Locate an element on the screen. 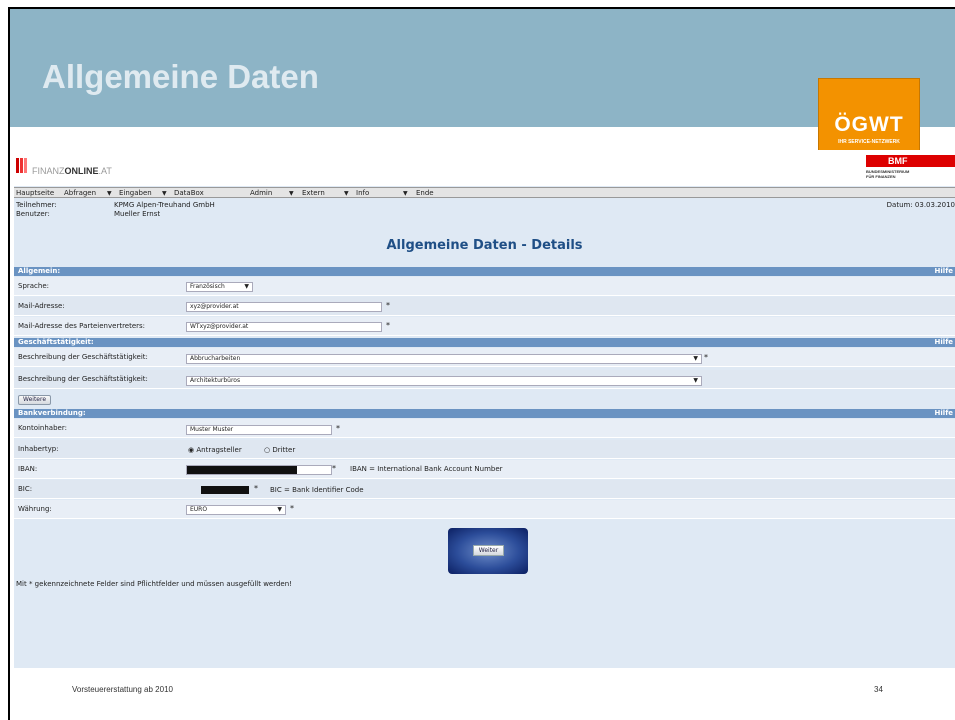 The width and height of the screenshot is (955, 720). language-row: Sprache: Französisch ▼ is located at coordinates (484, 286).